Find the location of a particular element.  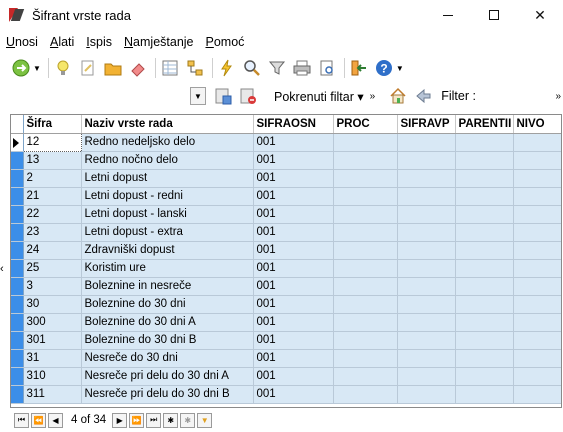

table-cell: Boleznine do 30 dni A is located at coordinates (167, 322).